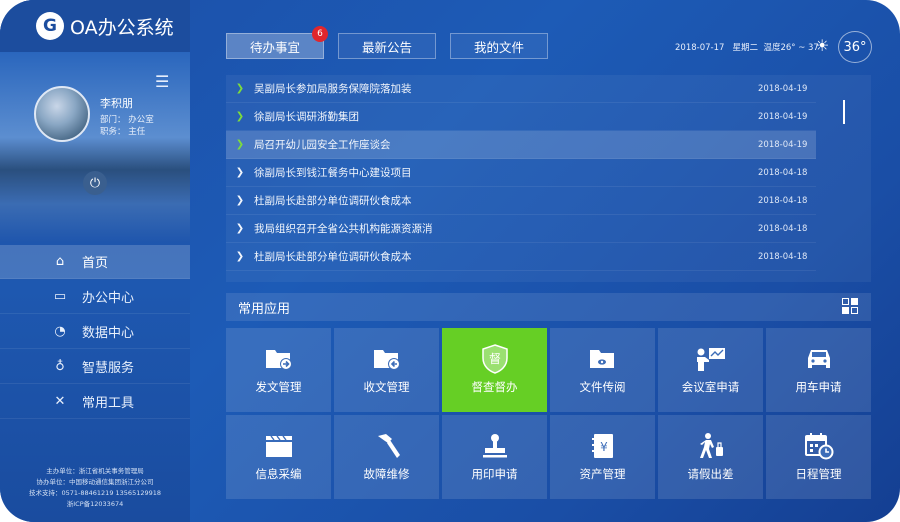 The height and width of the screenshot is (522, 900). Describe the element at coordinates (495, 359) in the screenshot. I see `supervise-badge-icon: 督` at that location.